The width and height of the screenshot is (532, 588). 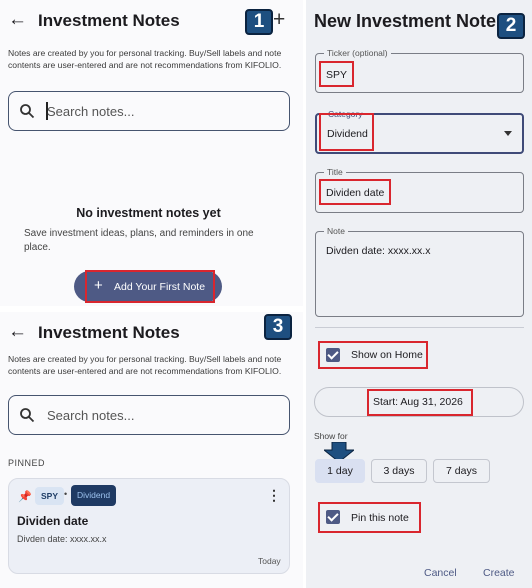 What do you see at coordinates (336, 231) in the screenshot?
I see `note-label: Note` at bounding box center [336, 231].